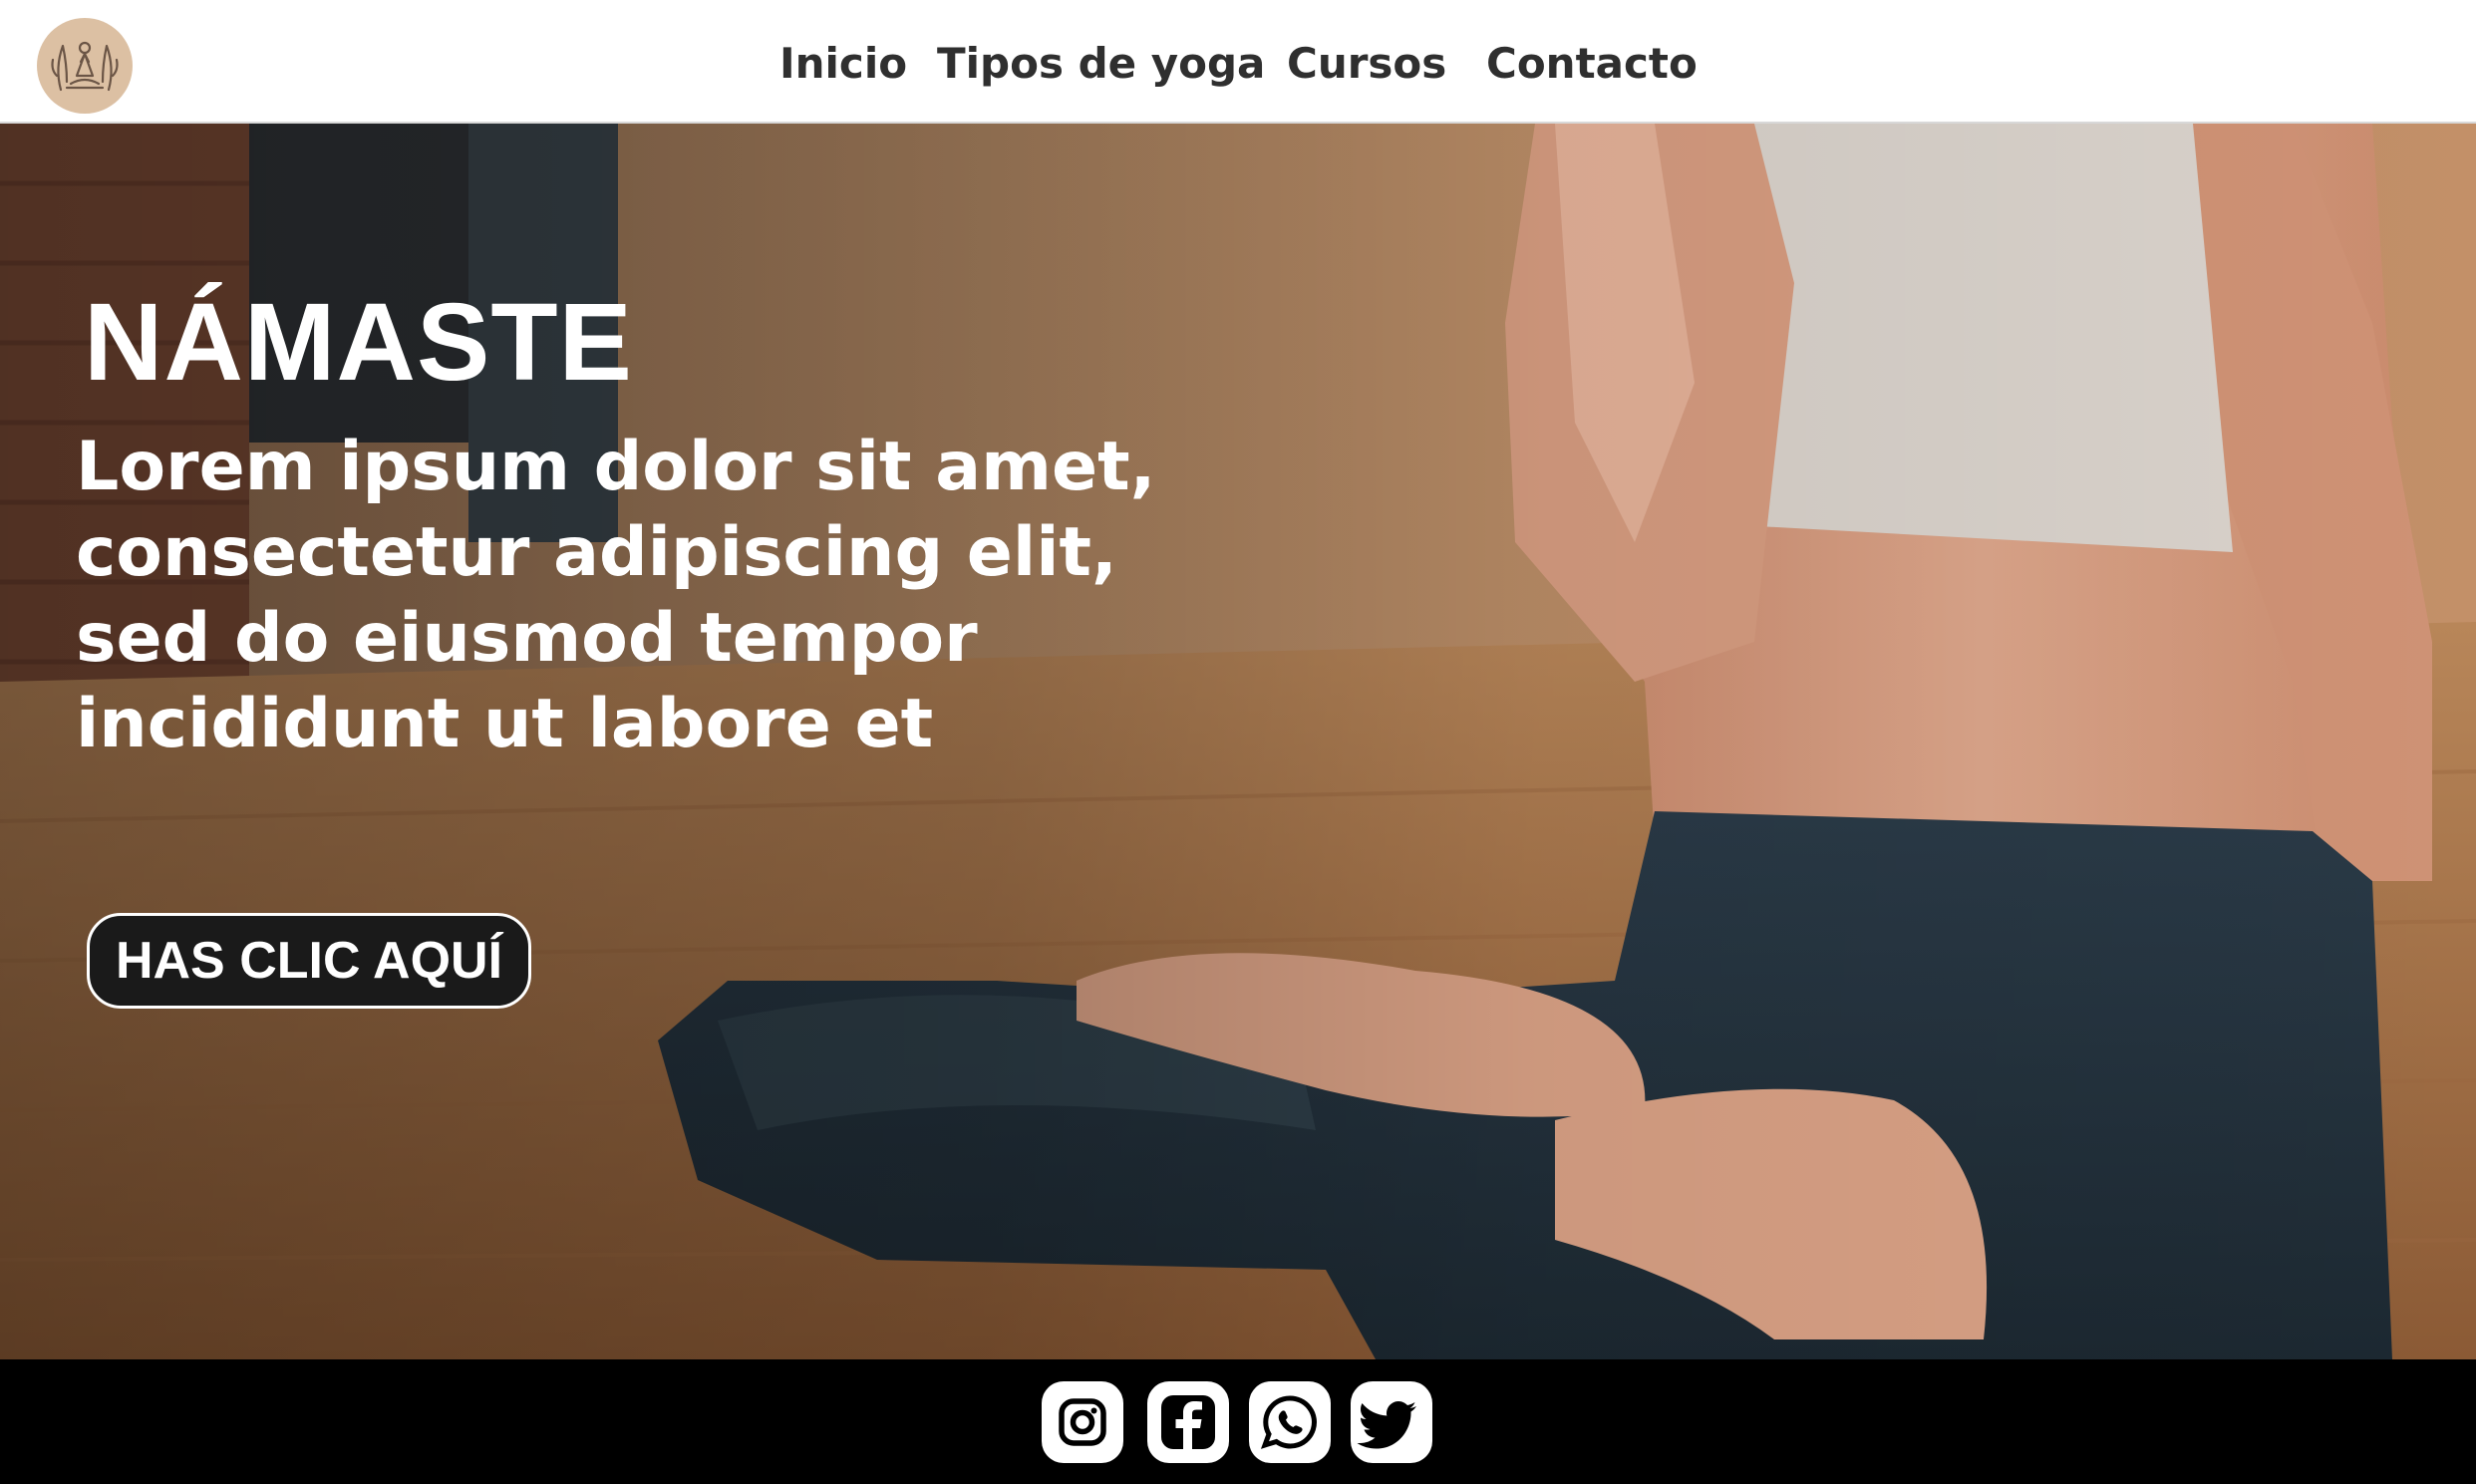 The height and width of the screenshot is (1484, 2476). I want to click on hero-text-line: Lorem ipsum dolor sit amet,, so click(616, 467).